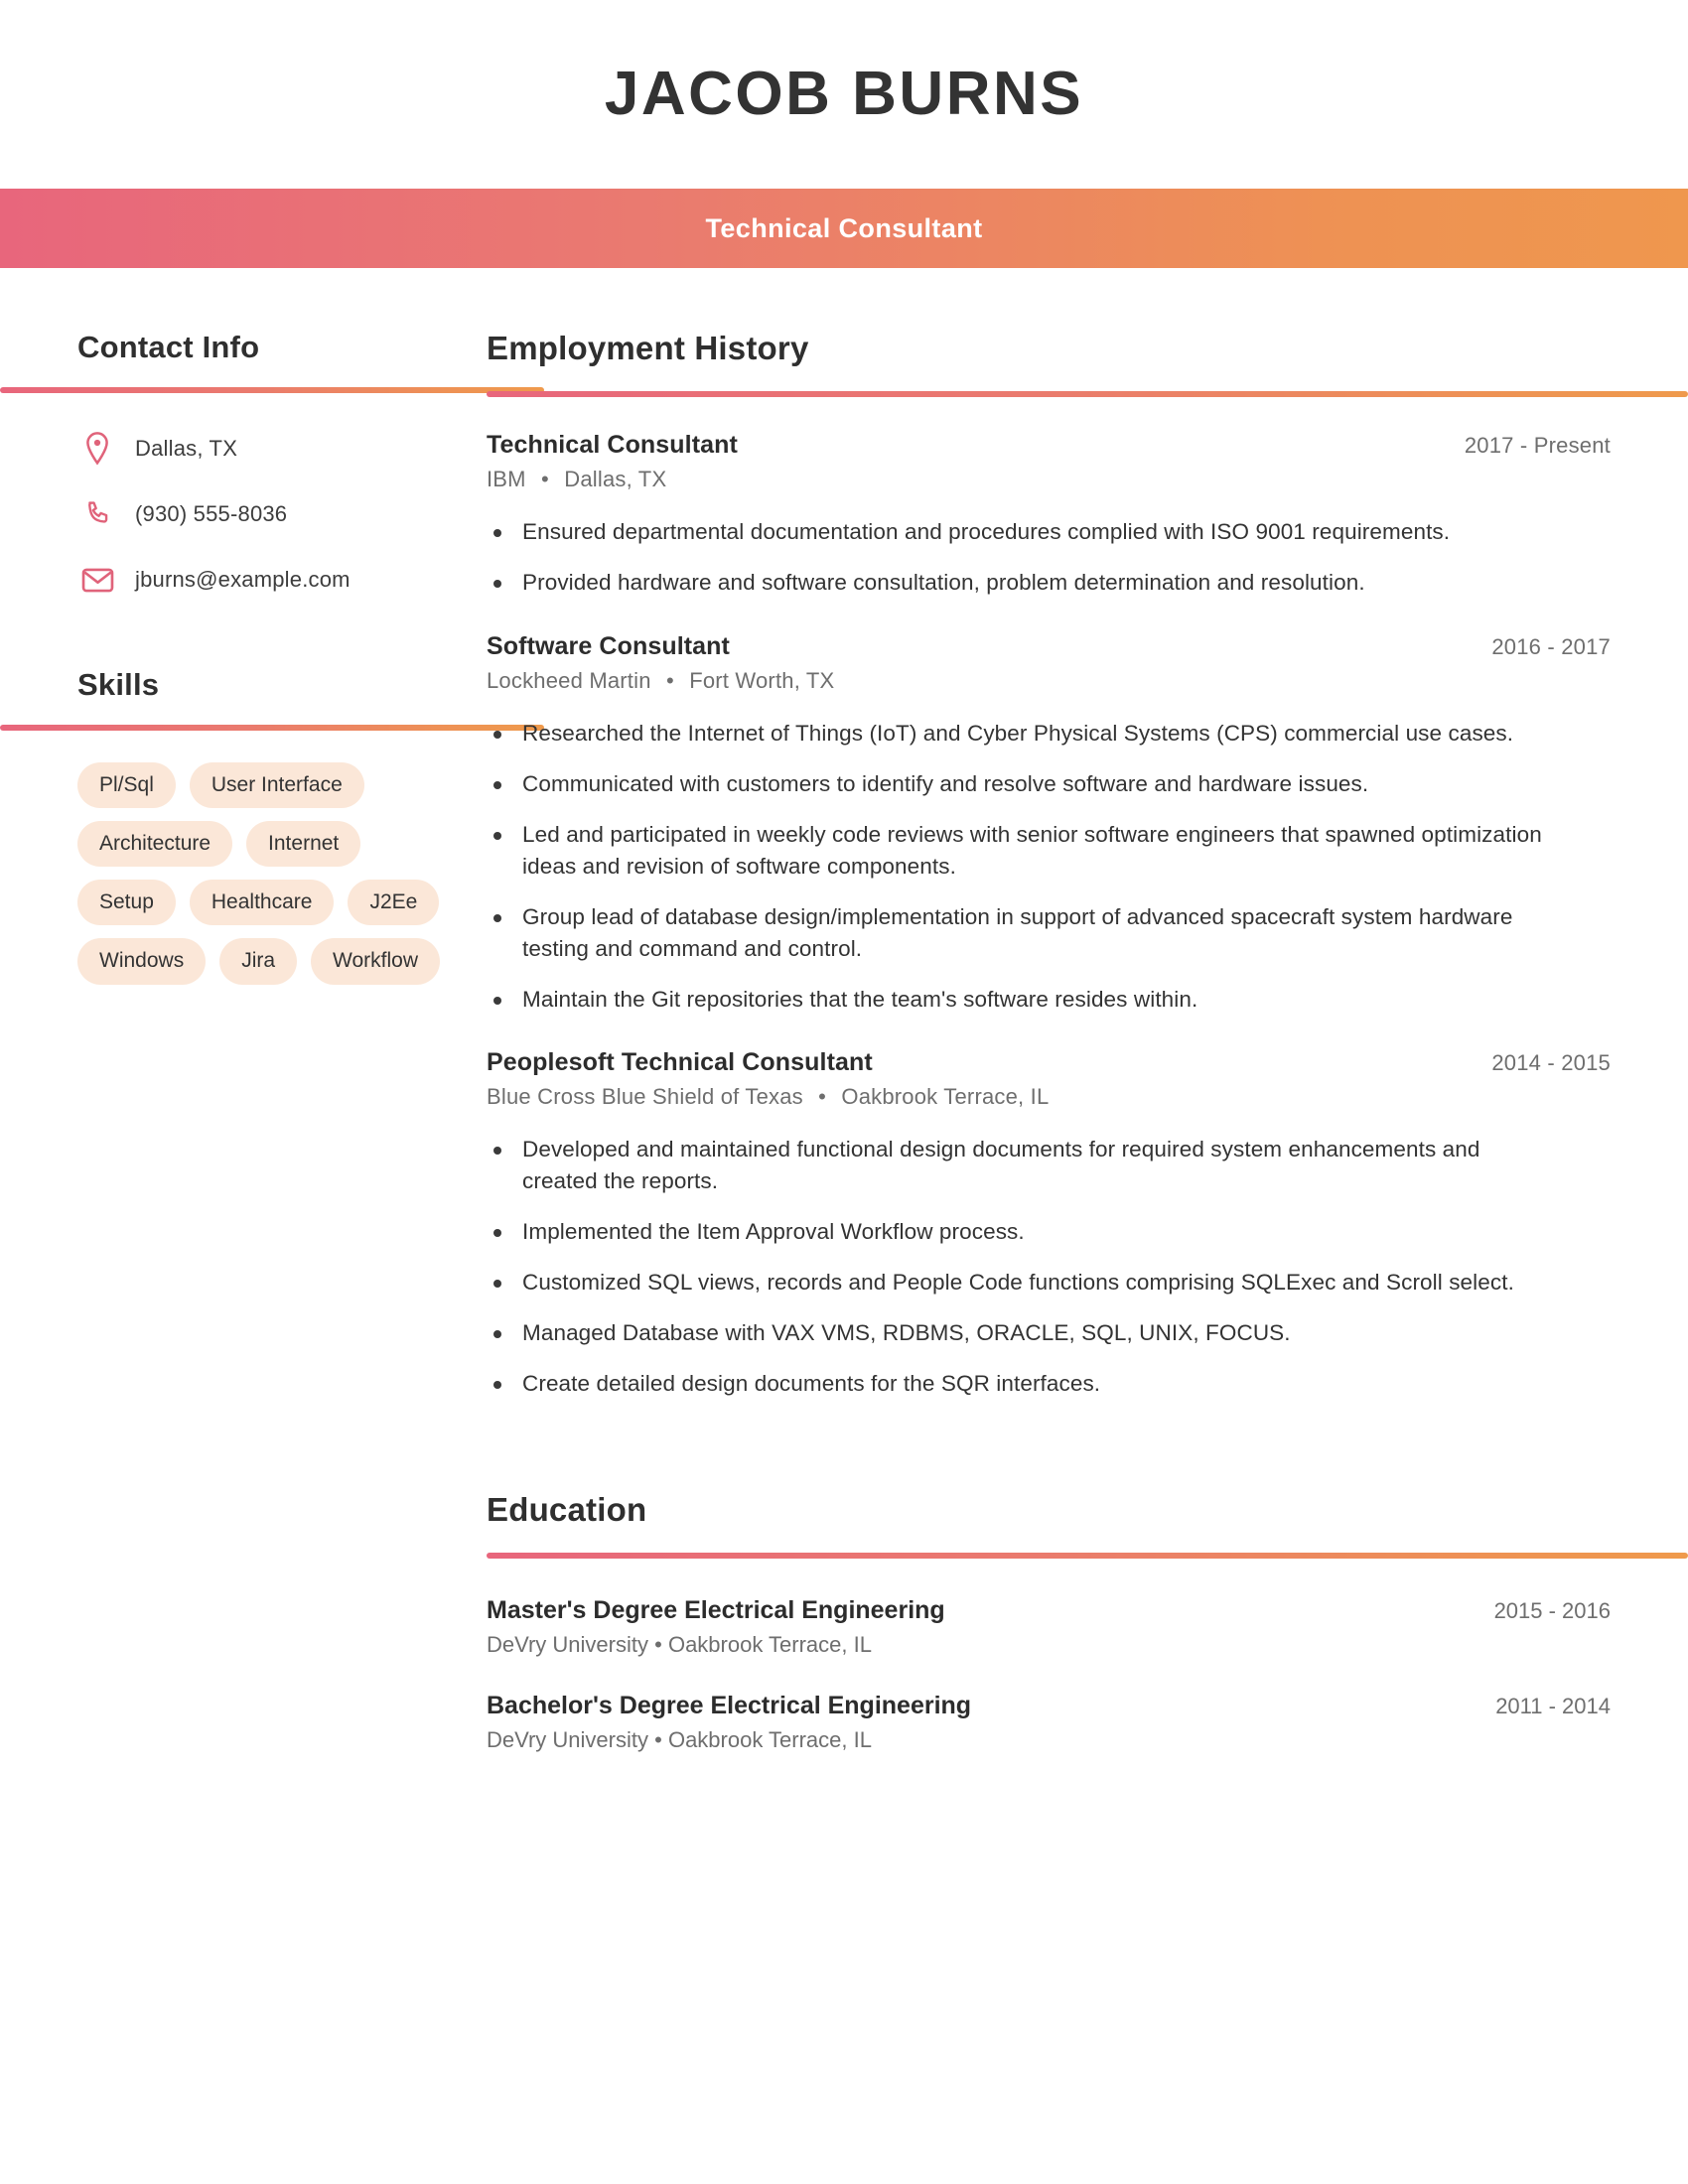 Image resolution: width=1688 pixels, height=2184 pixels. What do you see at coordinates (648, 348) in the screenshot?
I see `employment-history-heading: Employment History` at bounding box center [648, 348].